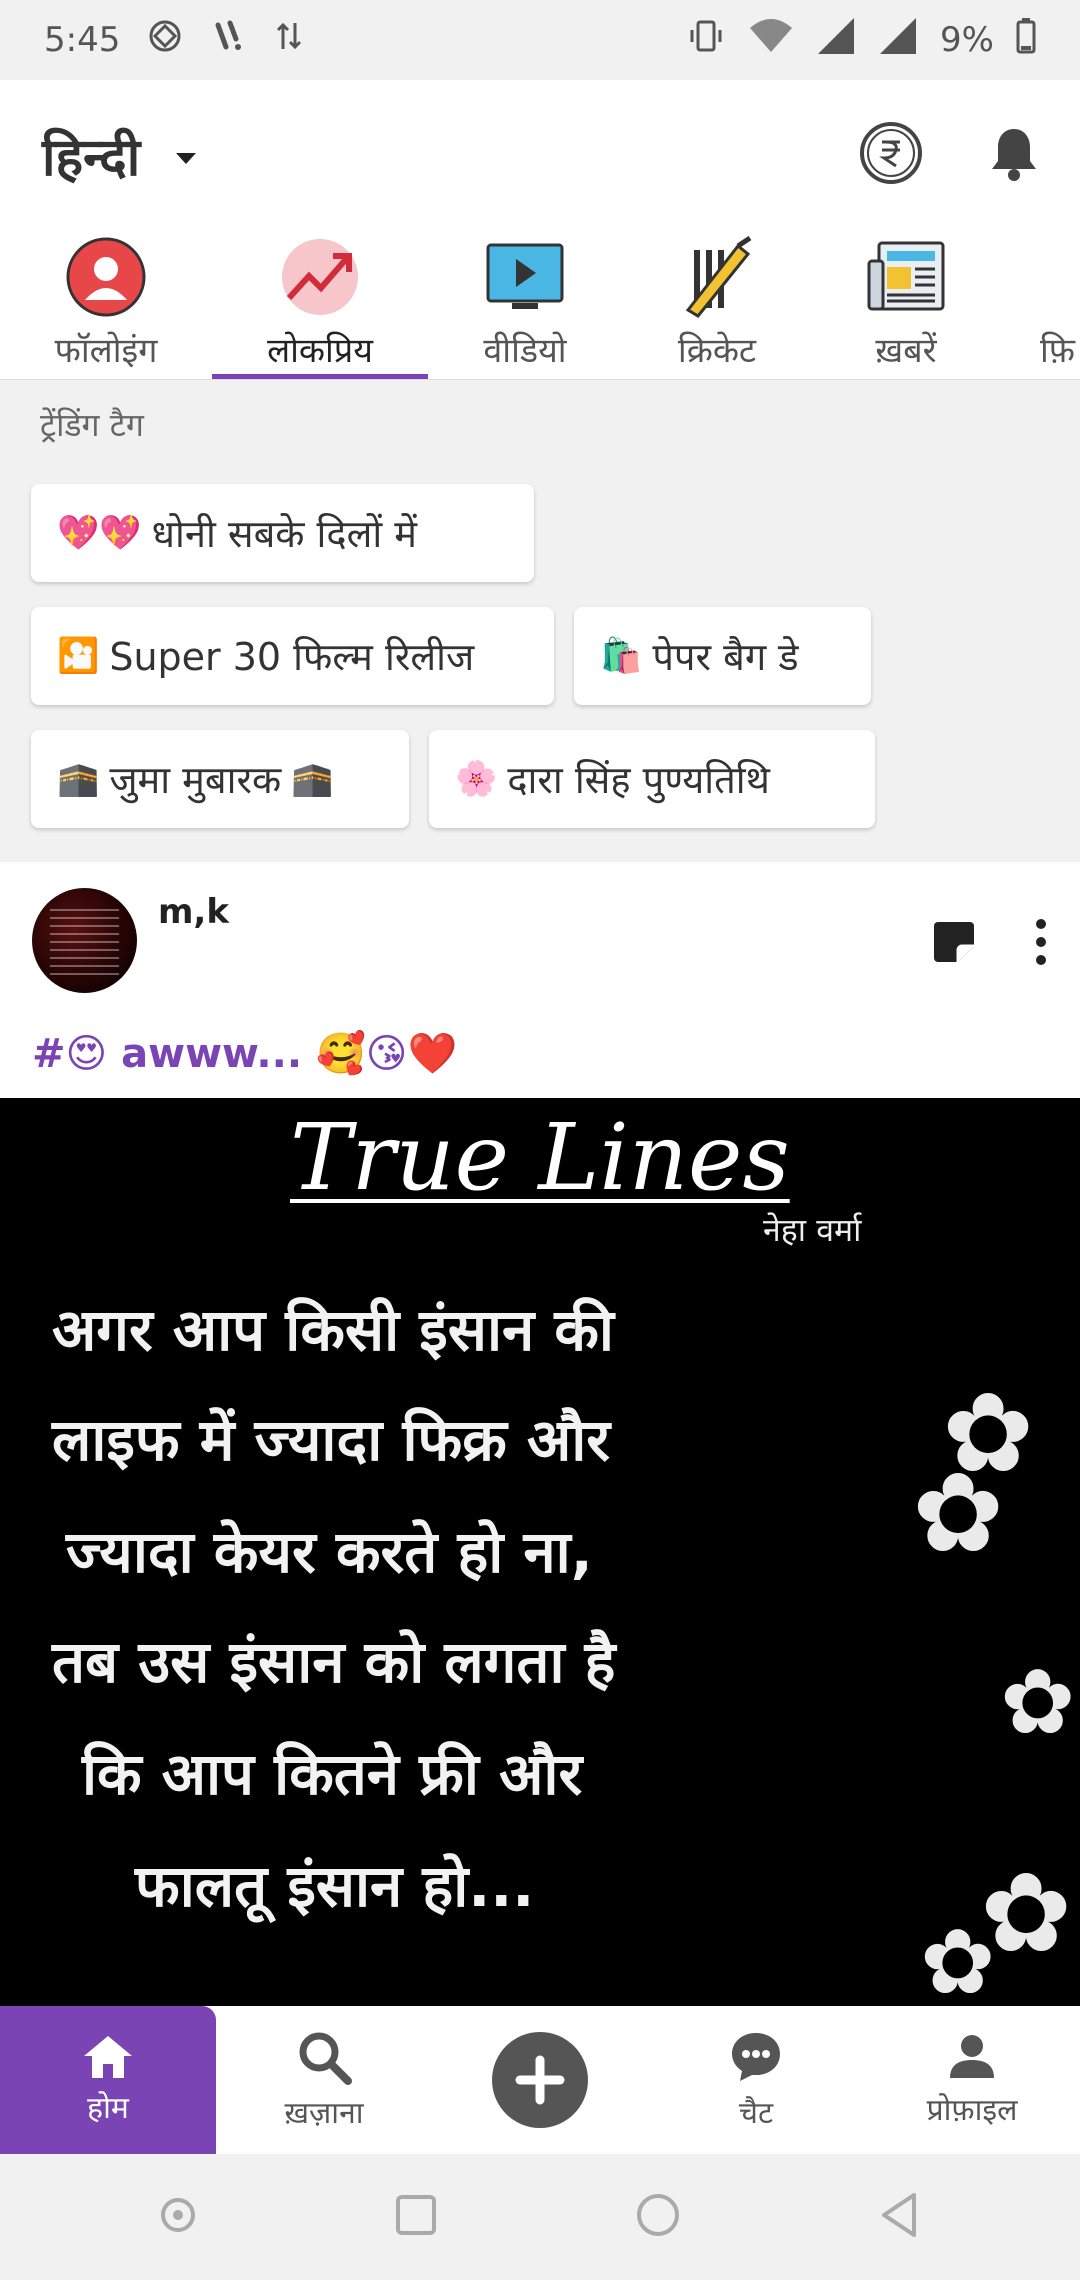 The height and width of the screenshot is (2280, 1080). I want to click on back-button, so click(900, 2217).